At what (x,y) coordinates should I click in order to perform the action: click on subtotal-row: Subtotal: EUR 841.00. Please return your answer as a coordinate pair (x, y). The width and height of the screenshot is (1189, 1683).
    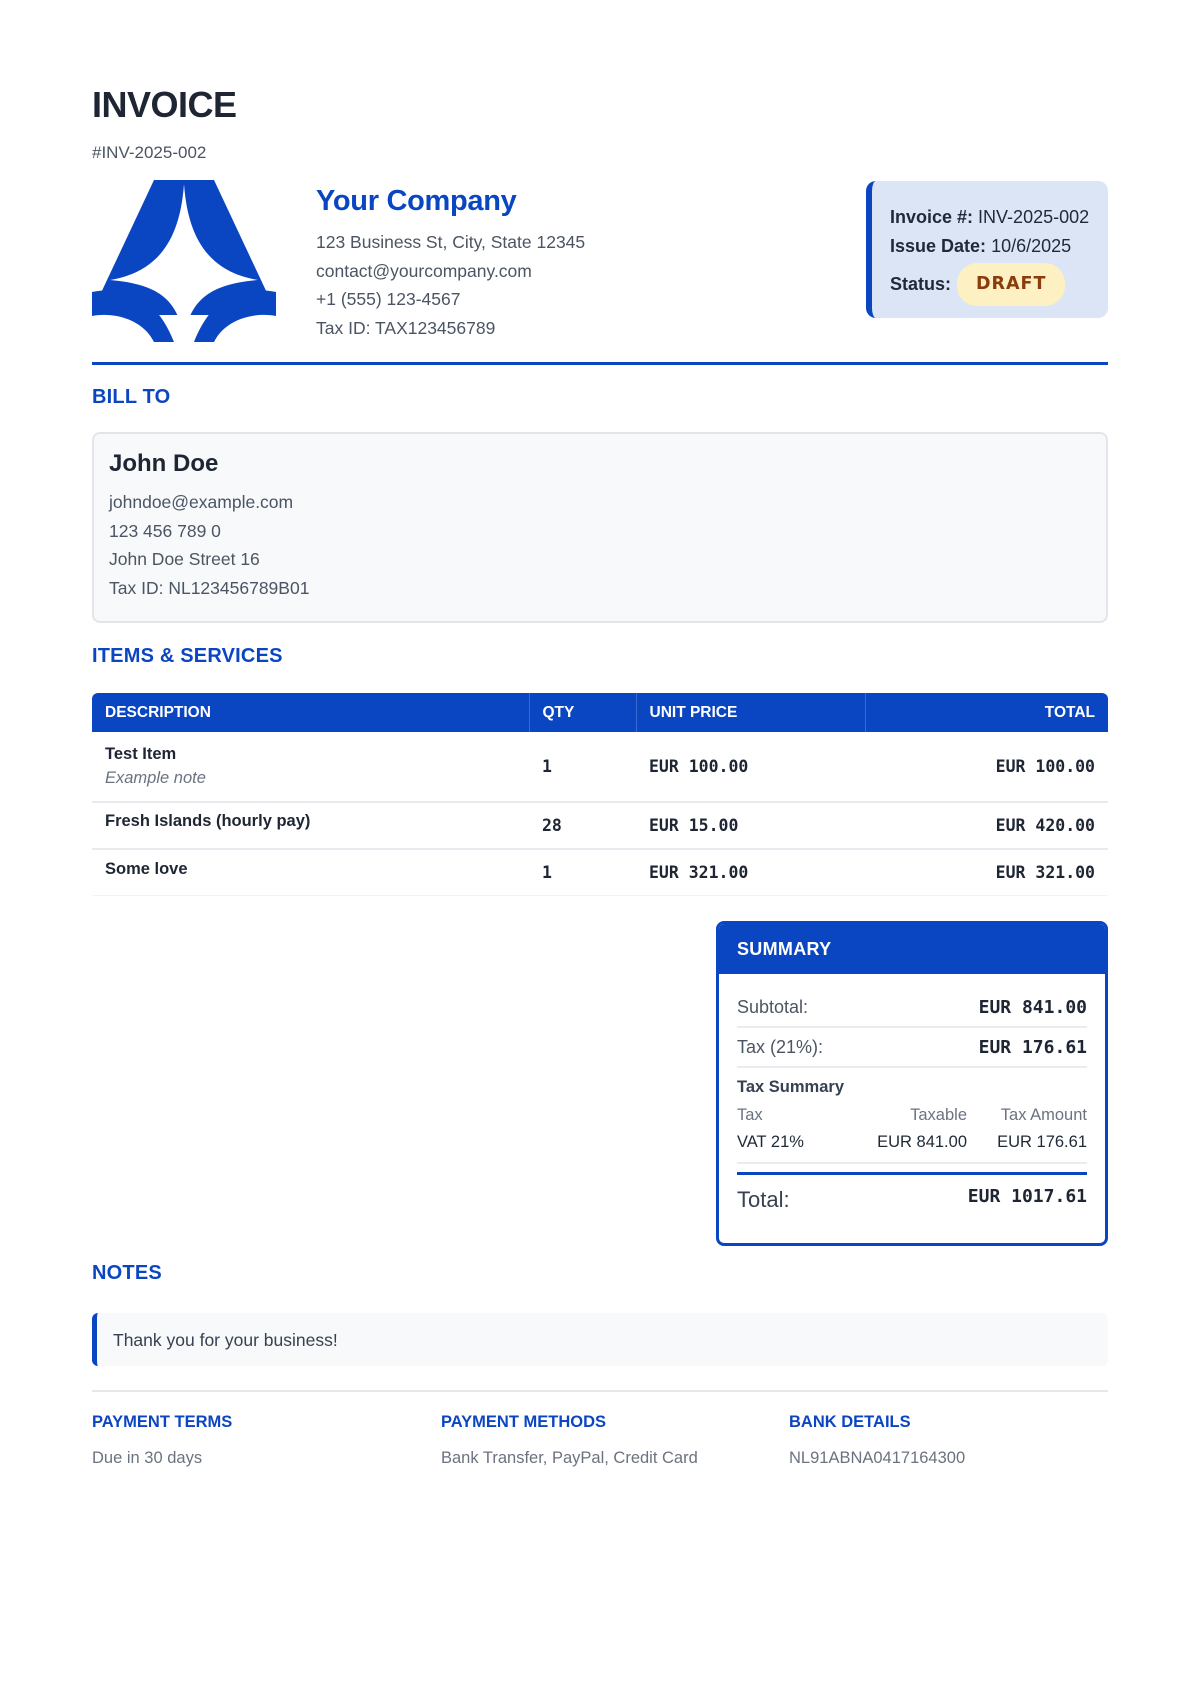
    Looking at the image, I should click on (912, 1008).